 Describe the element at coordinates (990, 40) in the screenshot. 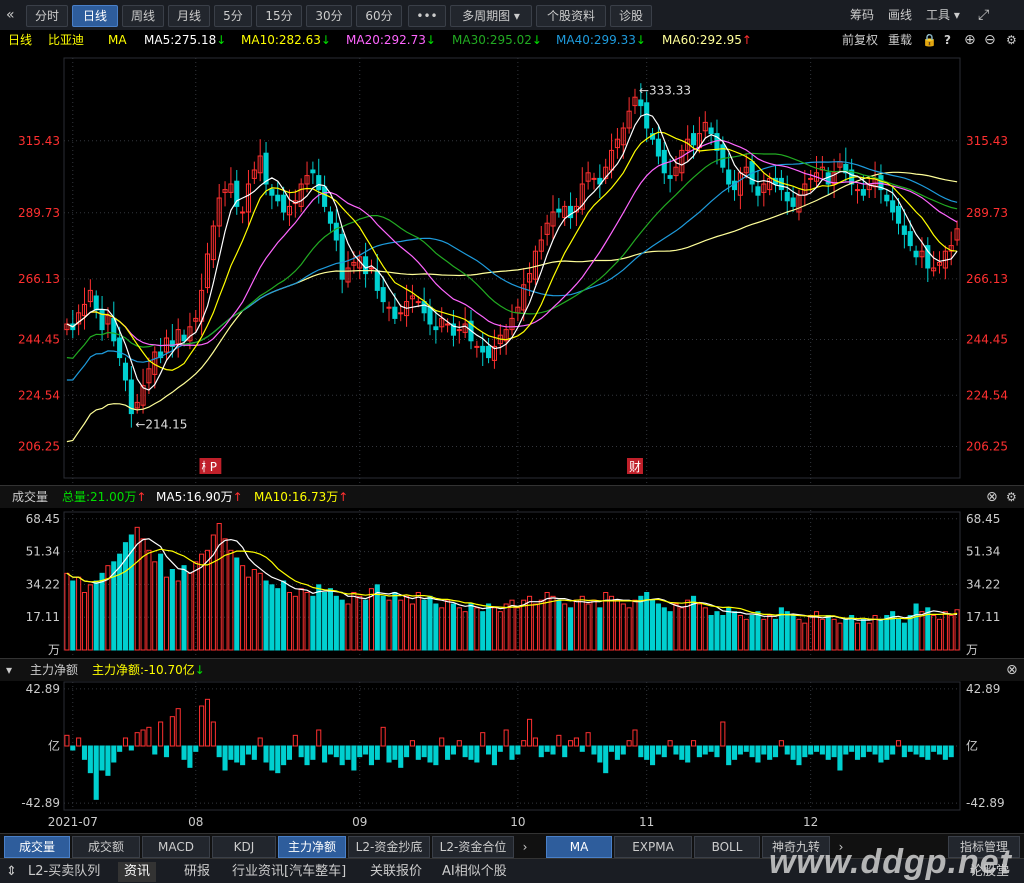

I see `zoom-out-icon: ⊖` at that location.